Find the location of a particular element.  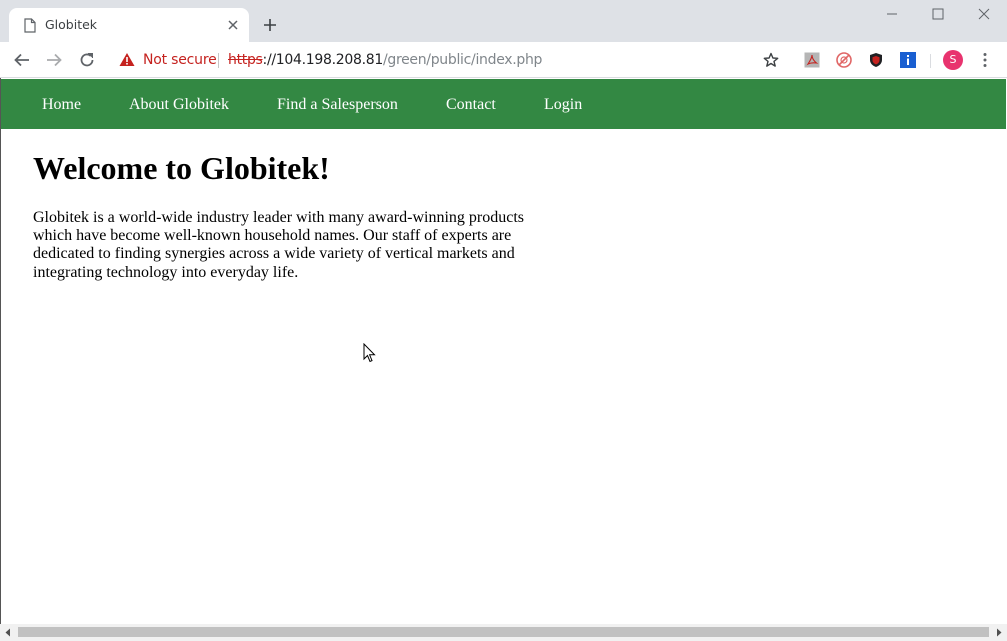

url-path: /green/public/index.php is located at coordinates (462, 60).